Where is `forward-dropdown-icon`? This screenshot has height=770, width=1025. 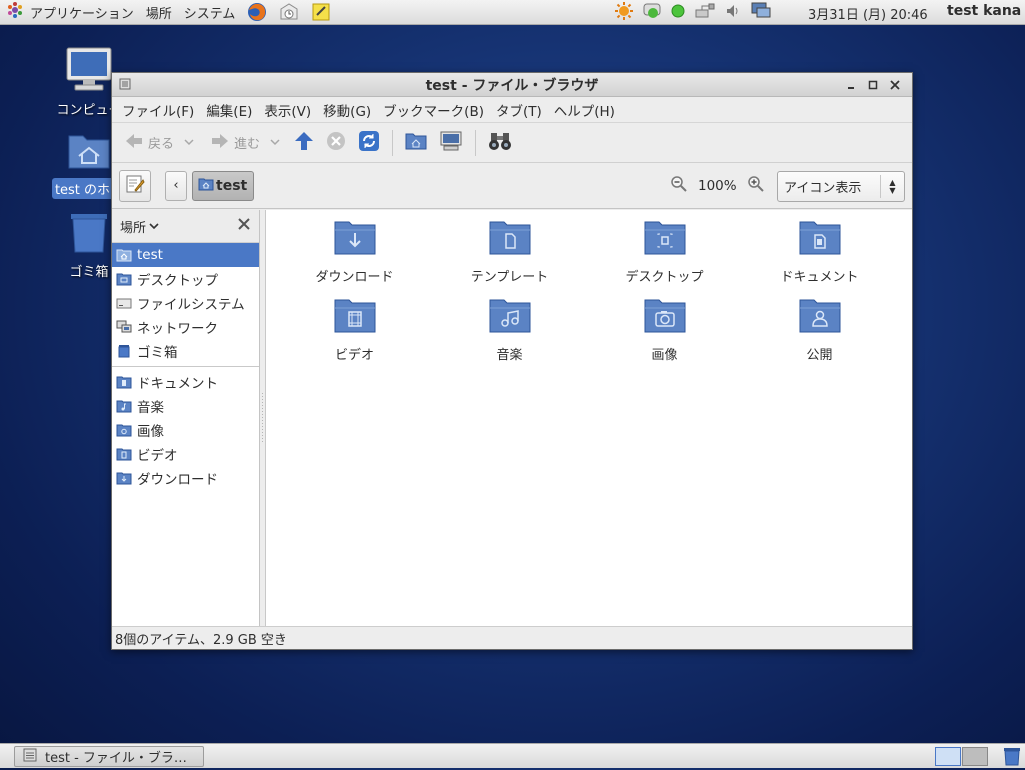
forward-dropdown-icon is located at coordinates (275, 142).